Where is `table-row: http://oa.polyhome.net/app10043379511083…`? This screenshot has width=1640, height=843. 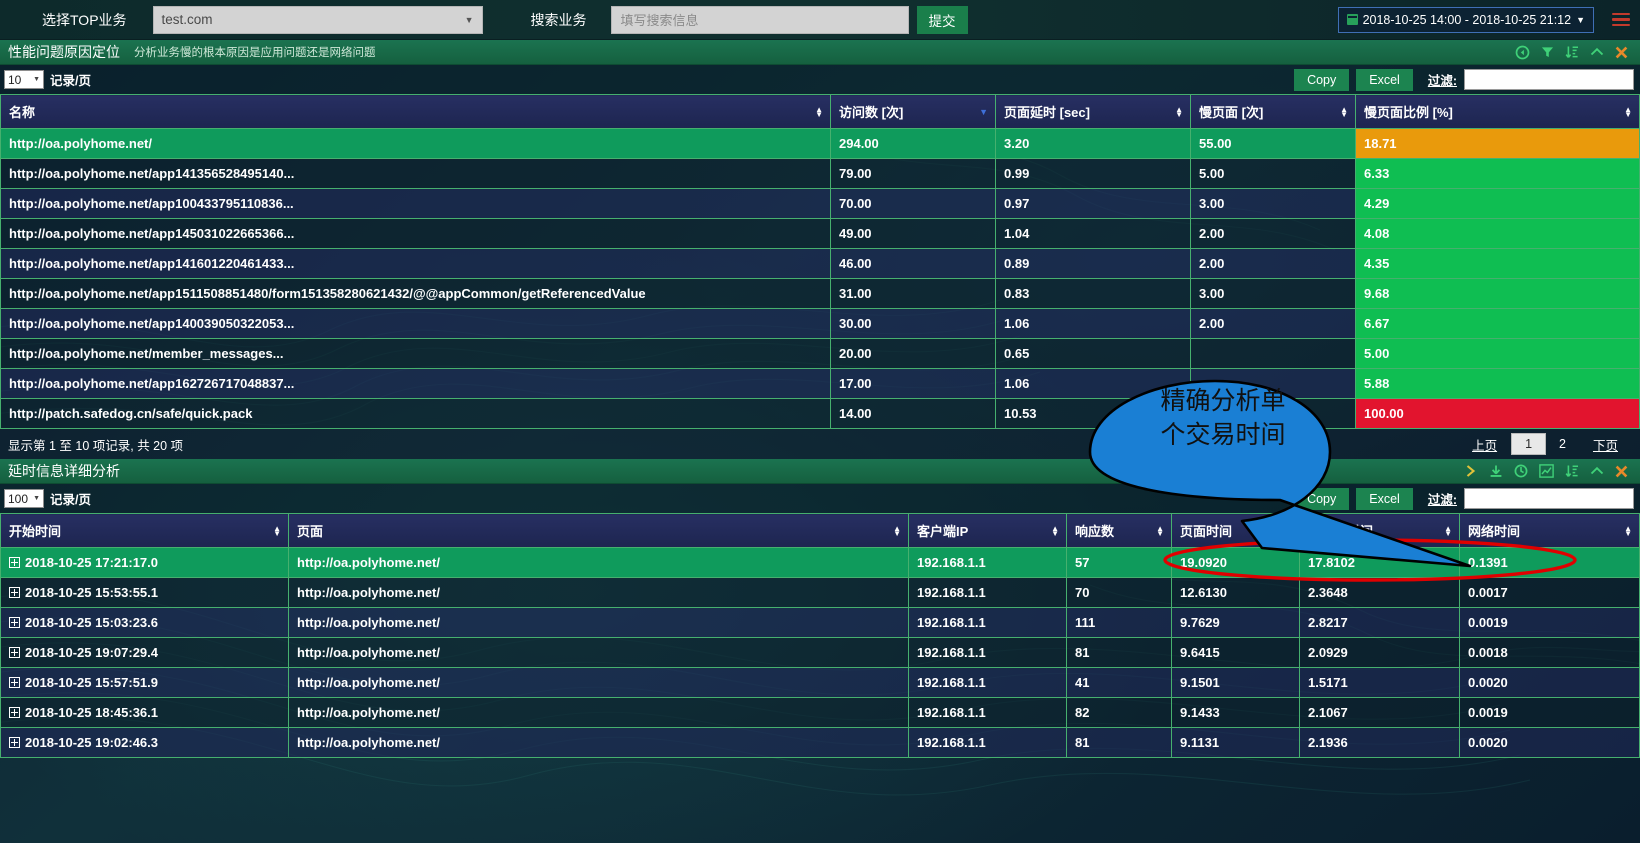 table-row: http://oa.polyhome.net/app10043379511083… is located at coordinates (820, 203).